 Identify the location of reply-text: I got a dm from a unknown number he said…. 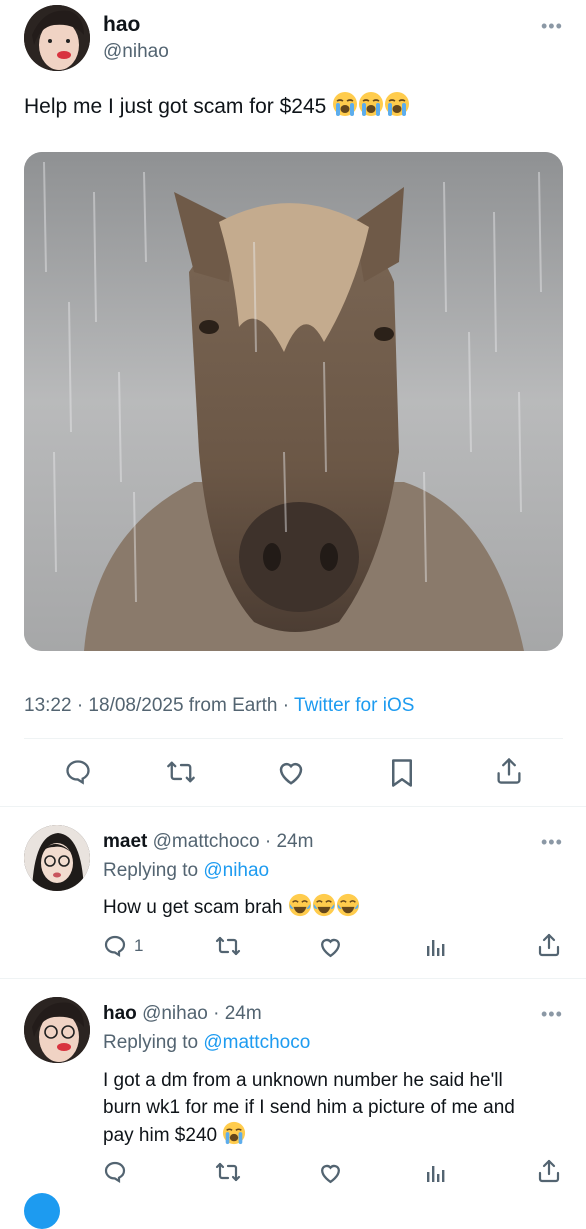
(309, 1110).